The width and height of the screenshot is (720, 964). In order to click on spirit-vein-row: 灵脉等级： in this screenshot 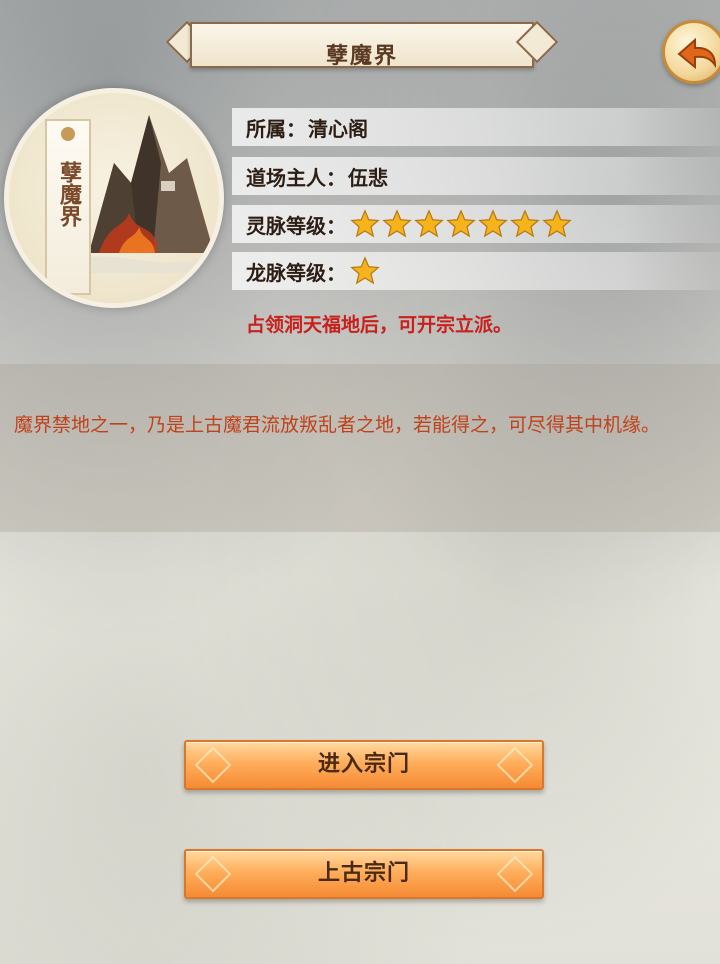, I will do `click(476, 224)`.